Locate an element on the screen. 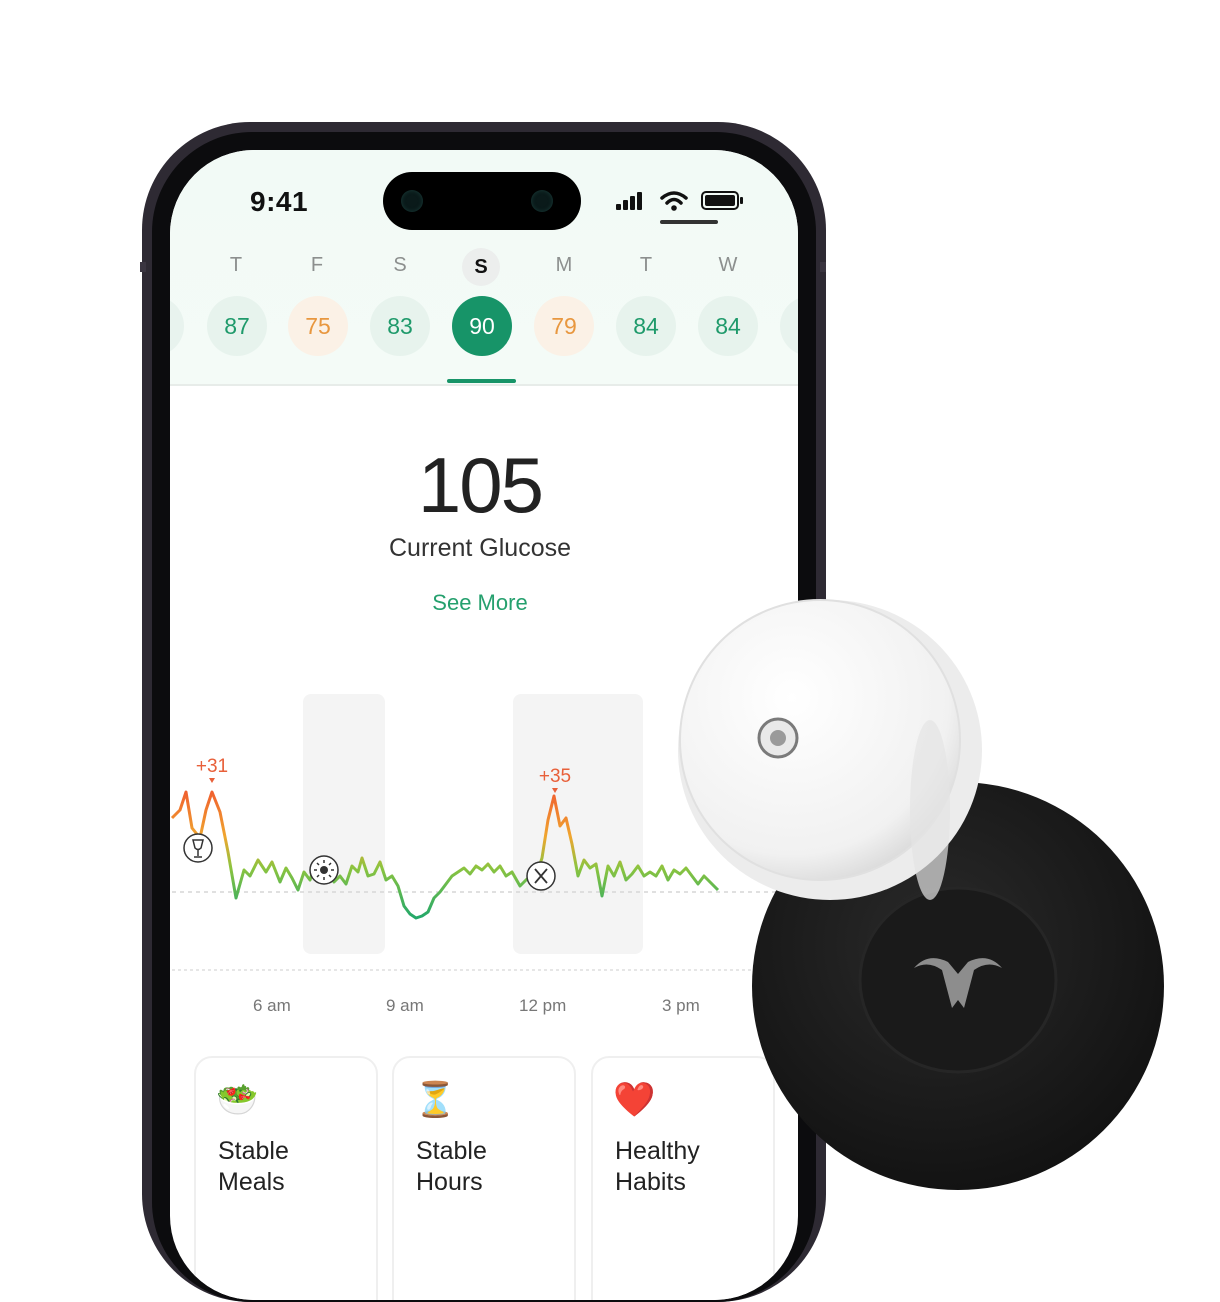 The height and width of the screenshot is (1302, 1220). card-title-line: Meals is located at coordinates (251, 1182).